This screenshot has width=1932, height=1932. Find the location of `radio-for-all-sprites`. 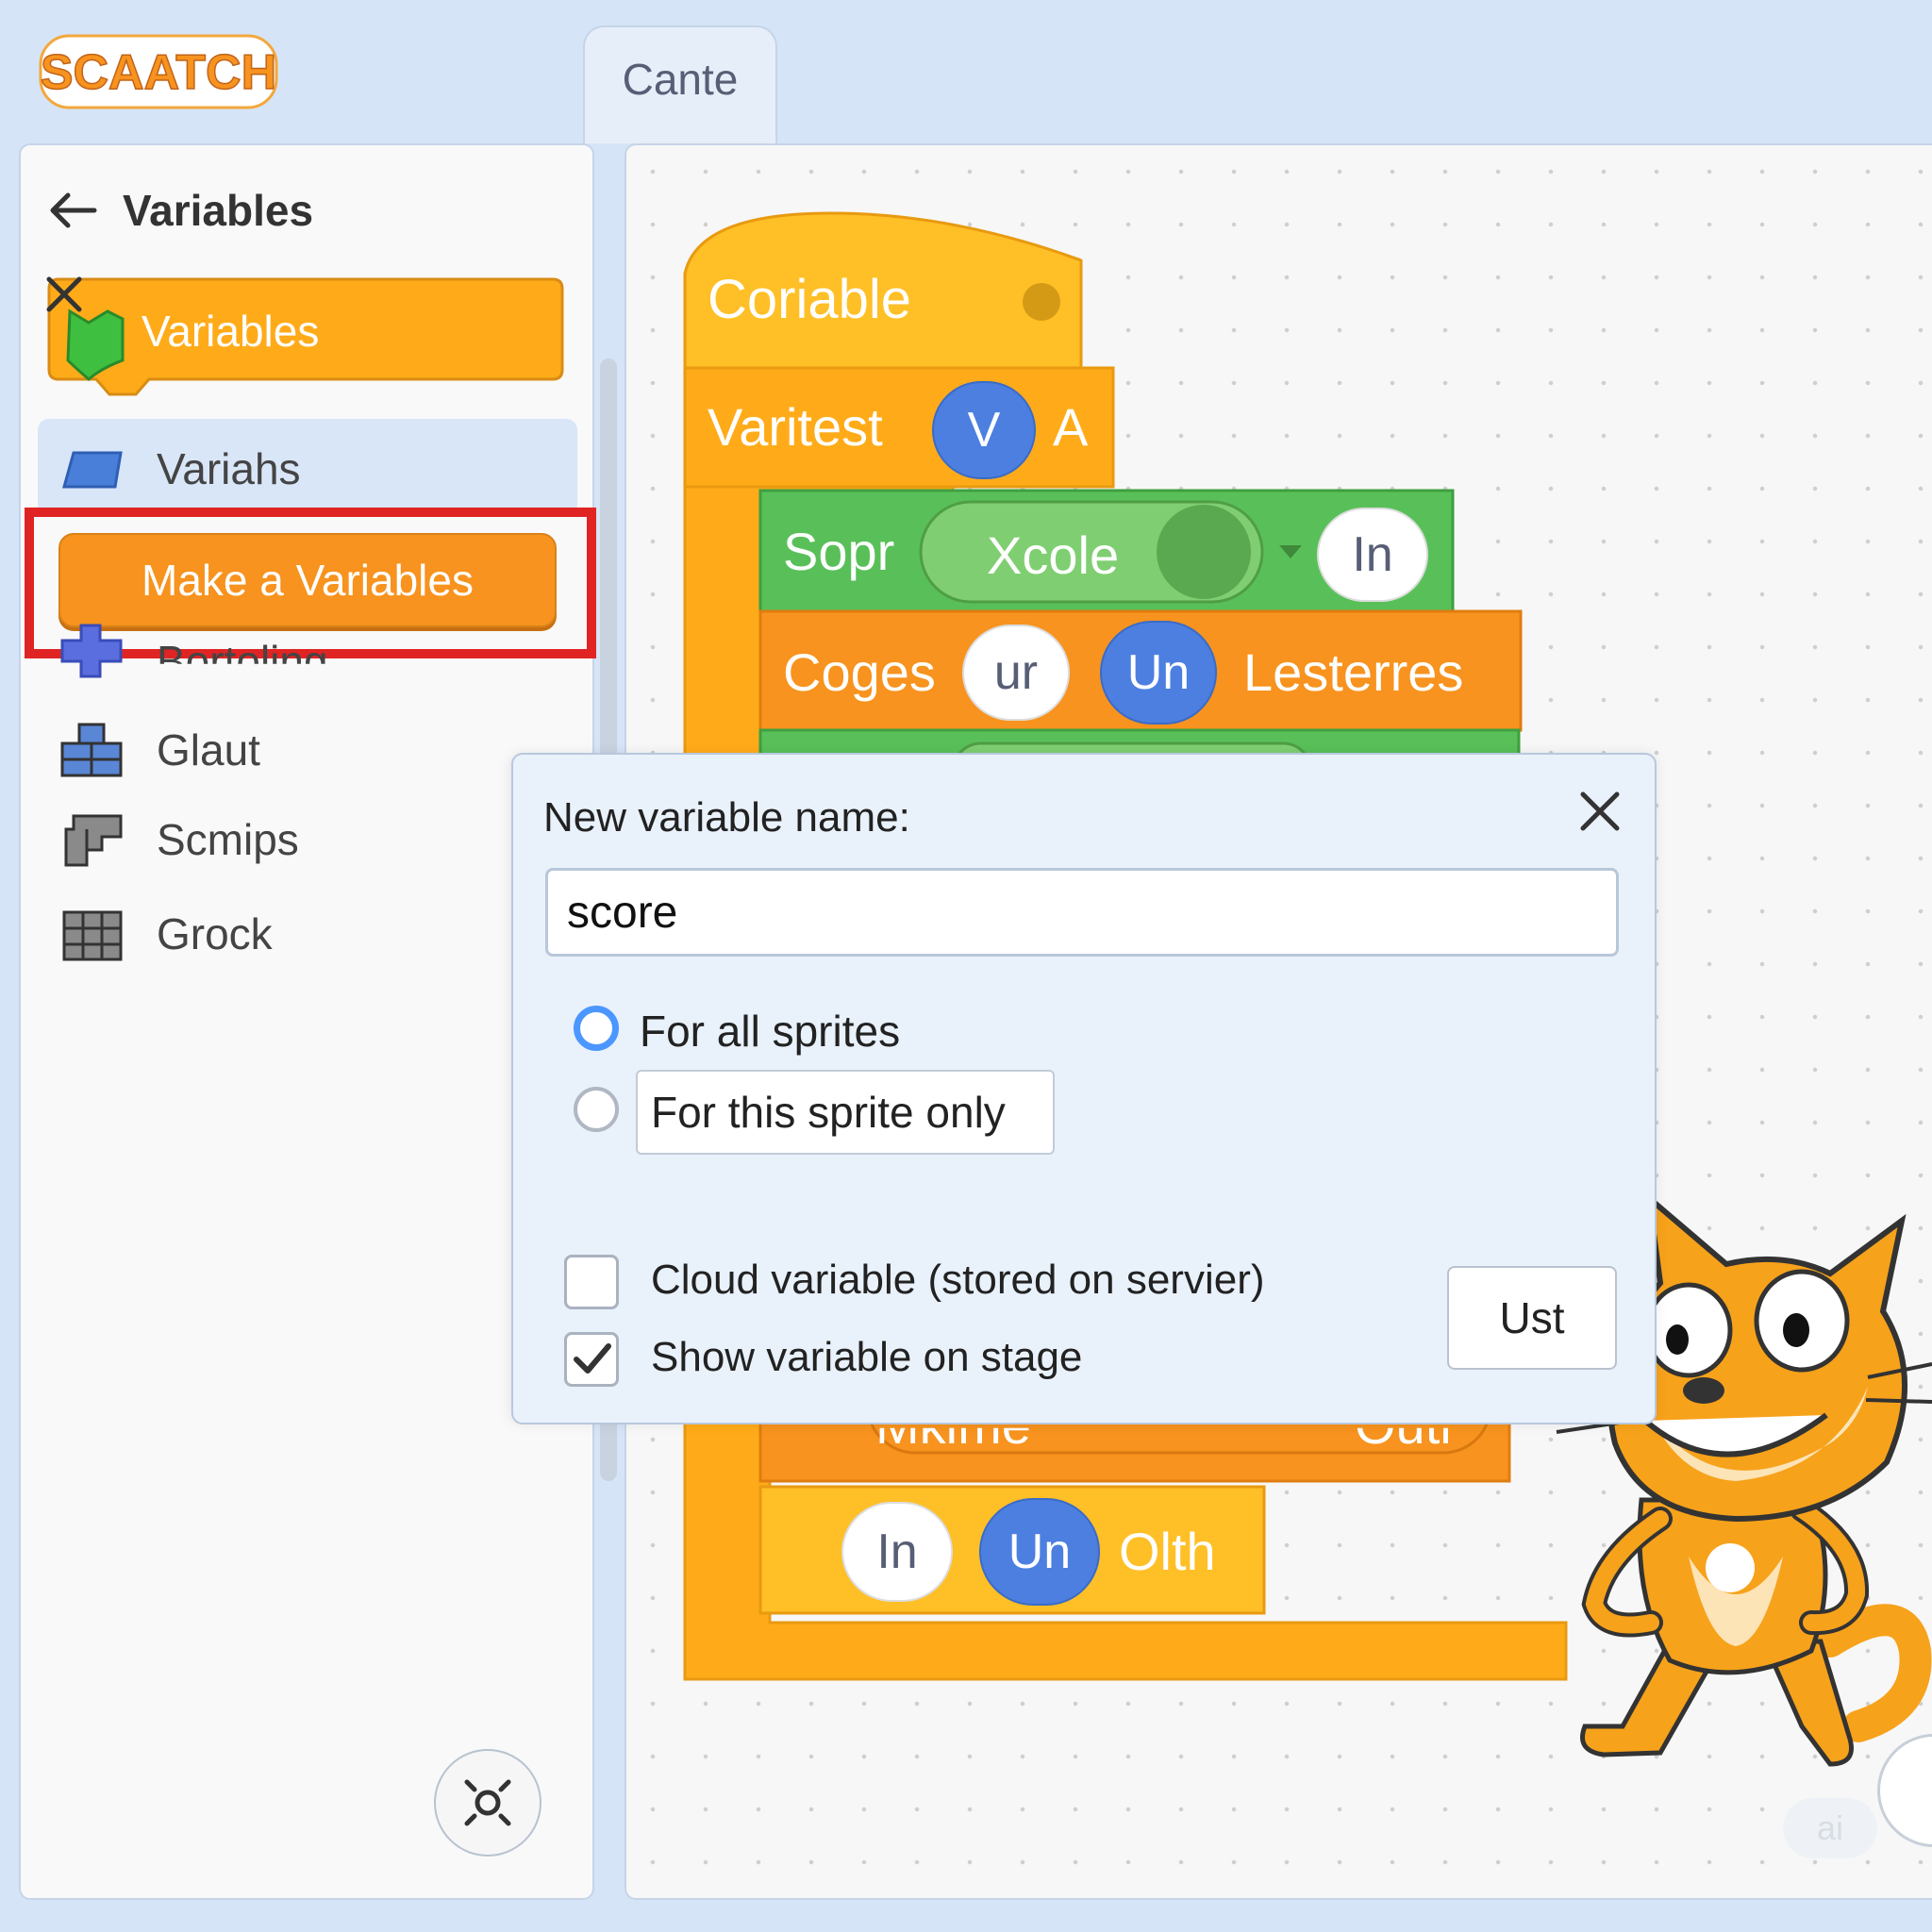

radio-for-all-sprites is located at coordinates (596, 1028).